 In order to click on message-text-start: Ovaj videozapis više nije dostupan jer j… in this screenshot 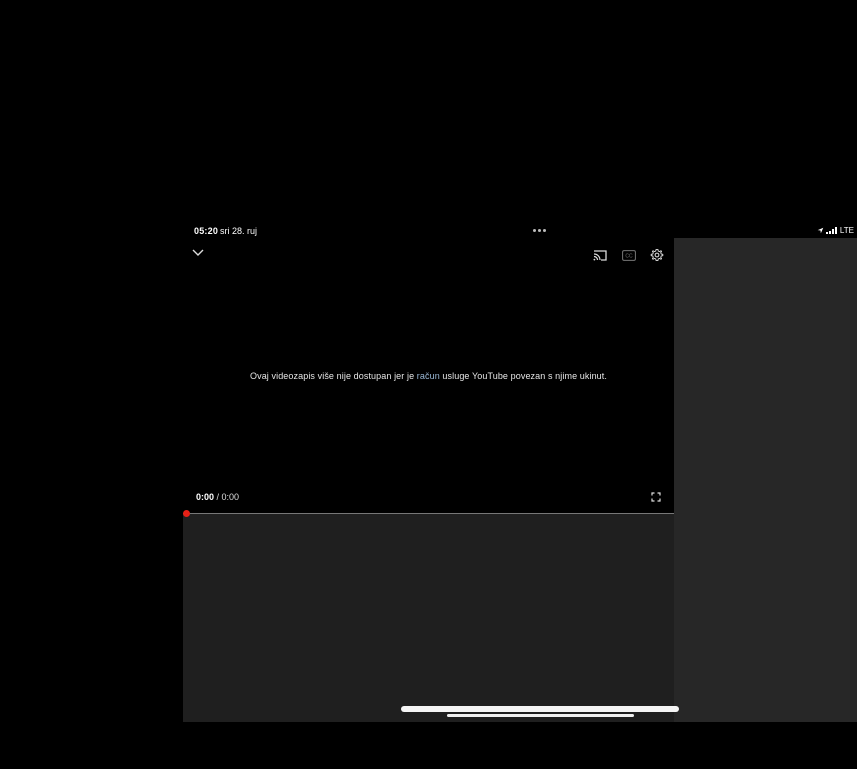, I will do `click(333, 376)`.